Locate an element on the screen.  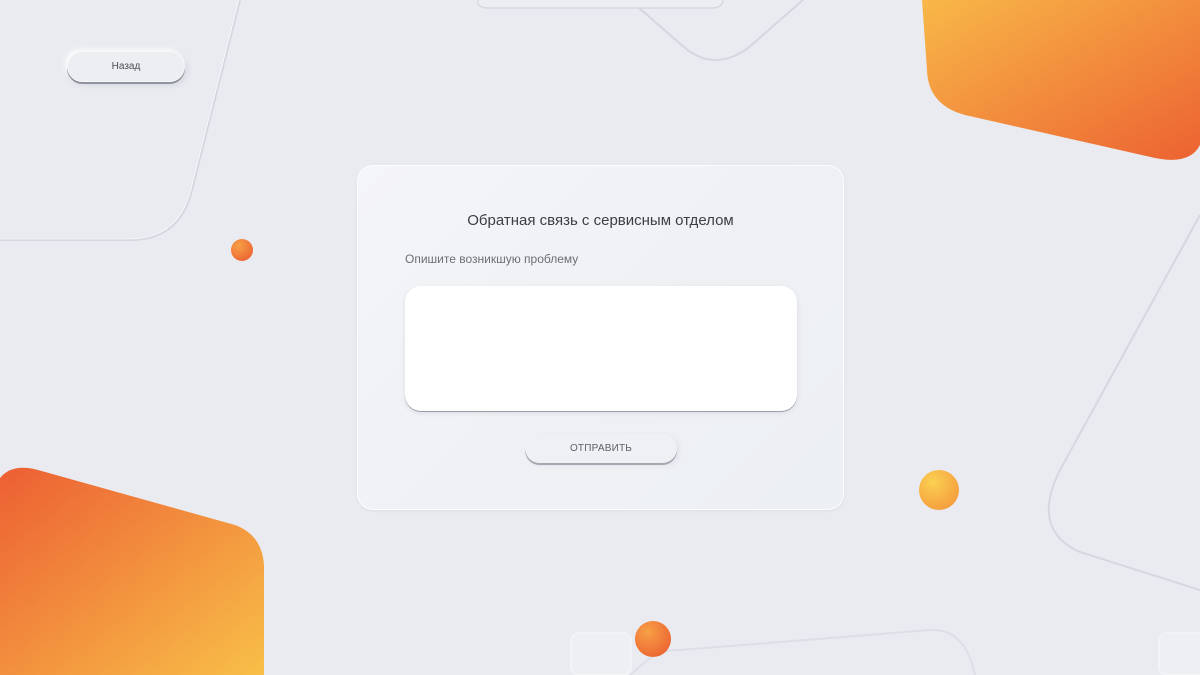
problem-description-label: Опишите возникшую проблему is located at coordinates (492, 259).